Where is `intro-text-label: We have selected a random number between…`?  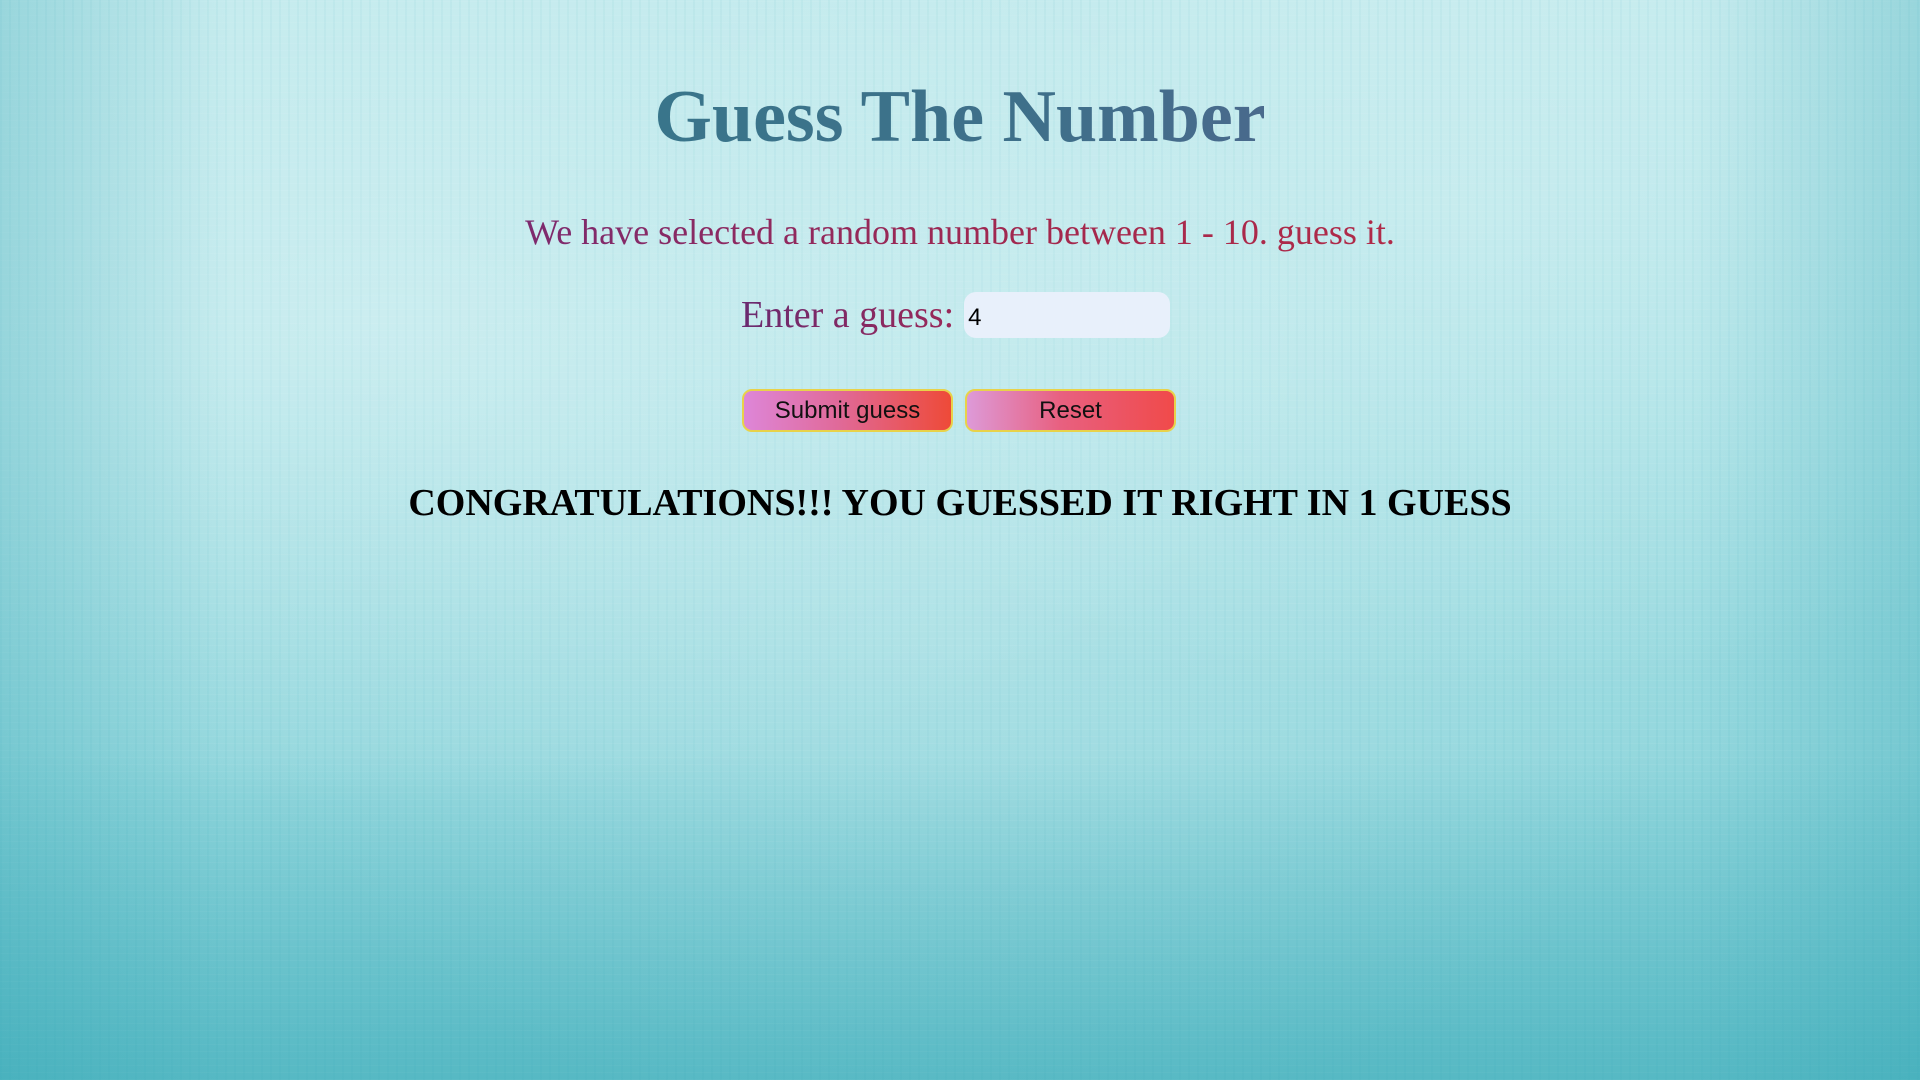 intro-text-label: We have selected a random number between… is located at coordinates (960, 232).